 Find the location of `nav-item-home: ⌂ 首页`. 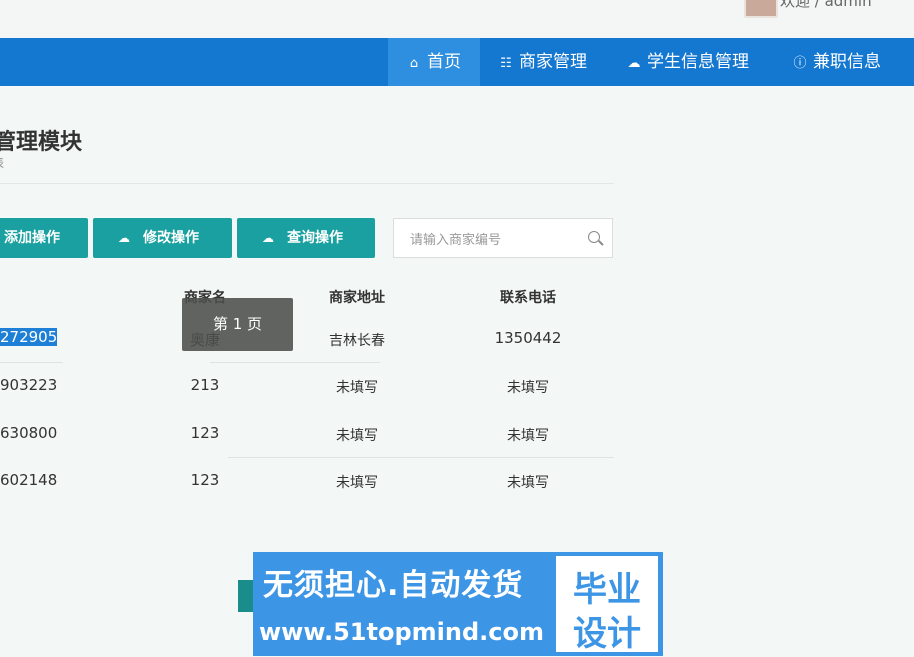

nav-item-home: ⌂ 首页 is located at coordinates (434, 62).